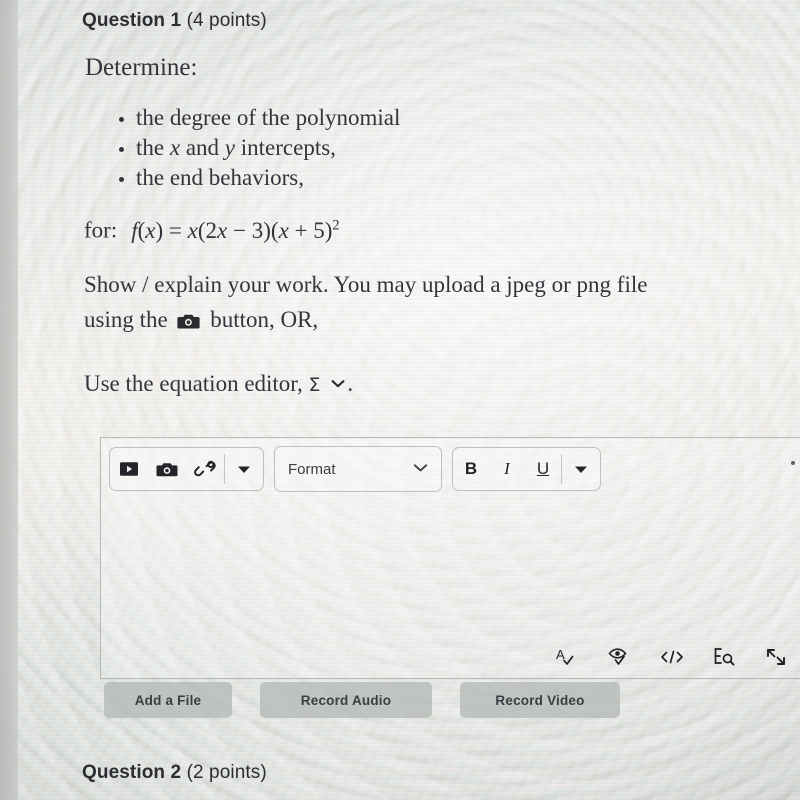  I want to click on underline-button: U, so click(543, 469).